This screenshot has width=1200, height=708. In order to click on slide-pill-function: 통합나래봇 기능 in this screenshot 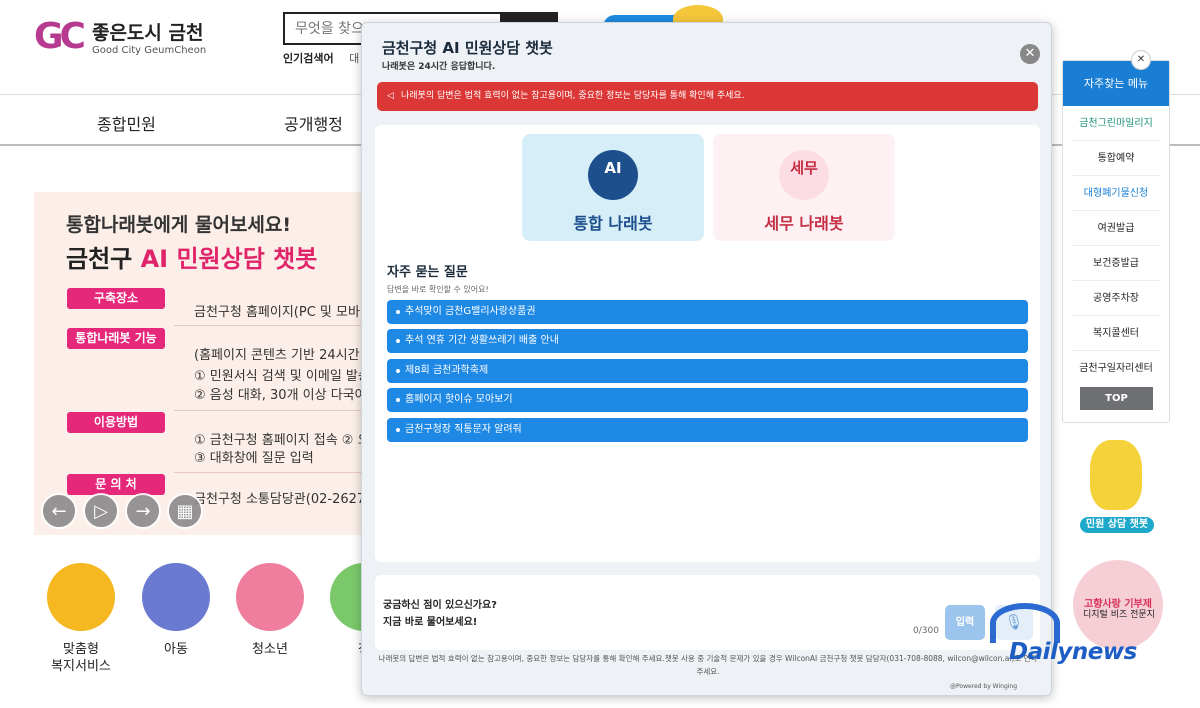, I will do `click(116, 338)`.